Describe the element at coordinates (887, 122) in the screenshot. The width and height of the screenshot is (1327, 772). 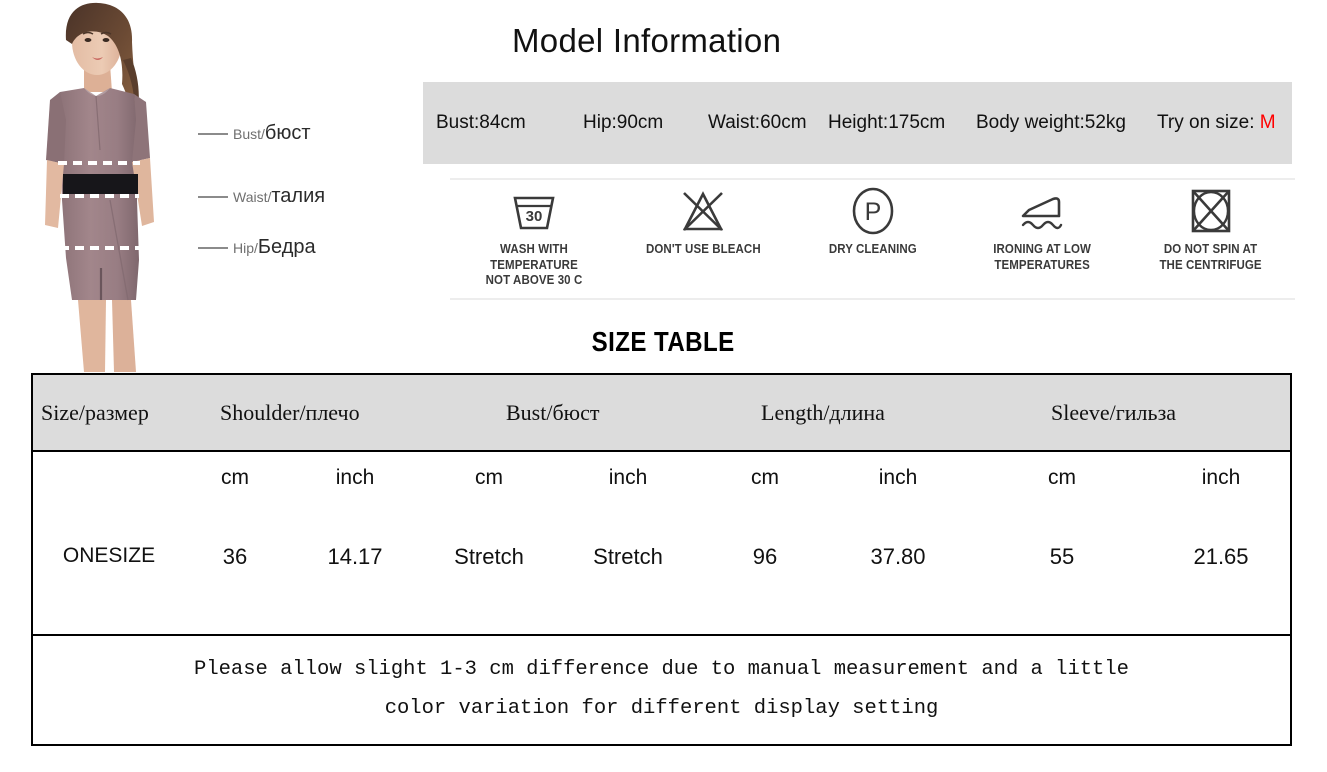
I see `model-height: Height:175cm` at that location.